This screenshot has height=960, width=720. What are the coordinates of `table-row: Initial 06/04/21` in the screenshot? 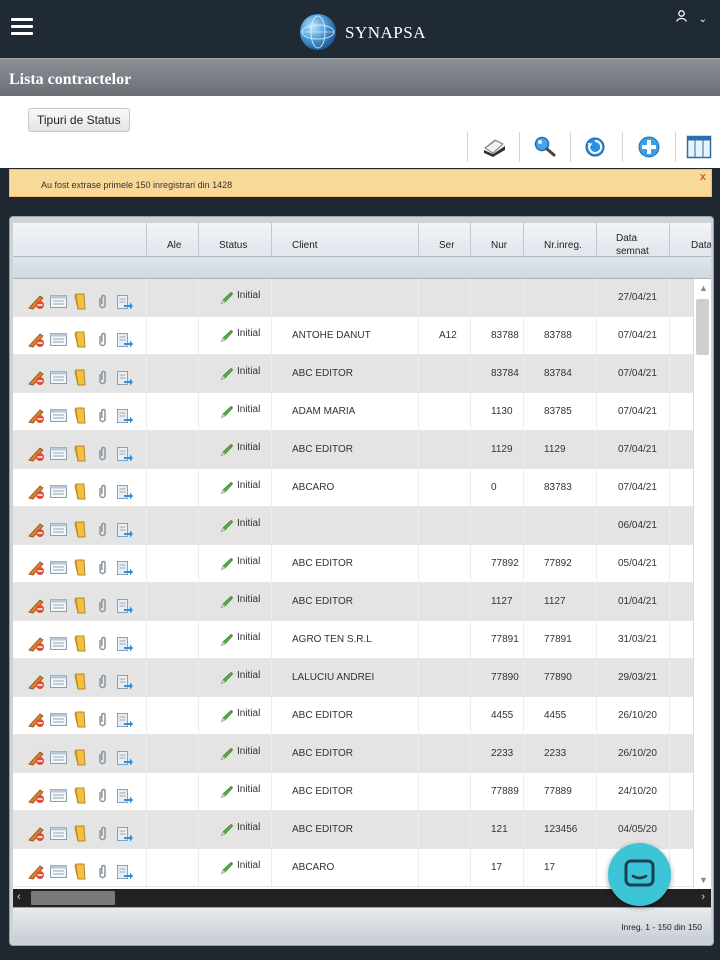 It's located at (353, 526).